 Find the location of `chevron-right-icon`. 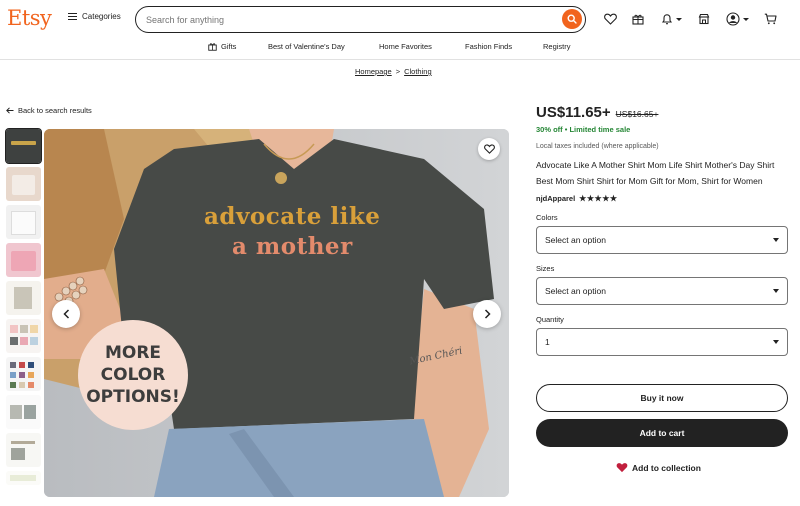

chevron-right-icon is located at coordinates (487, 314).